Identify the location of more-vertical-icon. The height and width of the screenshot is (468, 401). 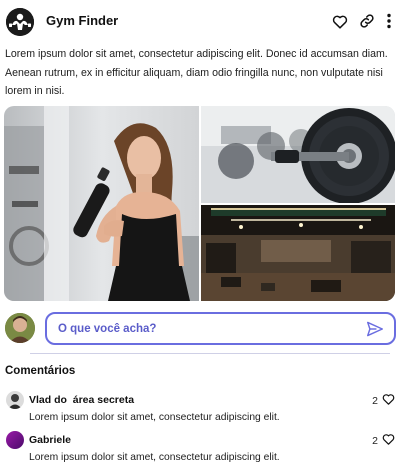
(389, 21).